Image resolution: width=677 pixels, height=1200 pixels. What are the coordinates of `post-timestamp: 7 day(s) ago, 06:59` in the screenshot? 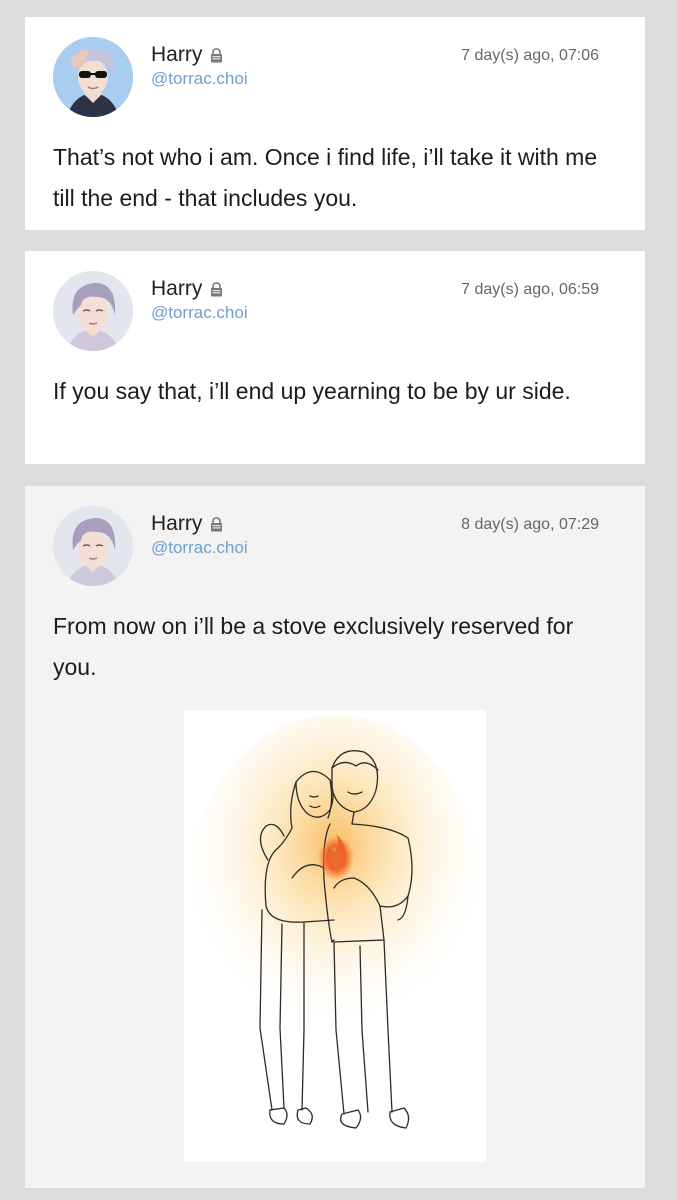 It's located at (530, 289).